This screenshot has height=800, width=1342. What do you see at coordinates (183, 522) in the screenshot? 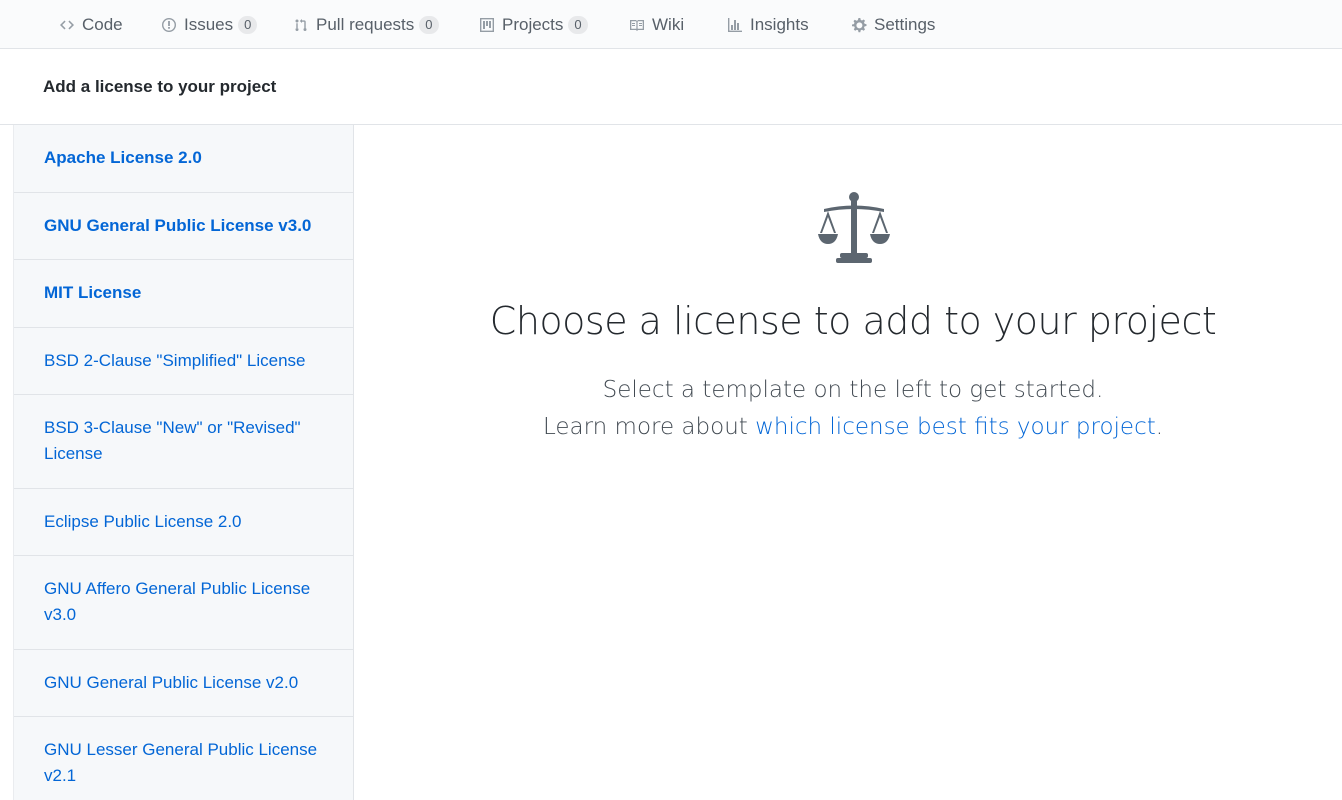
I see `license-item-epl-2: Eclipse Public License 2.0` at bounding box center [183, 522].